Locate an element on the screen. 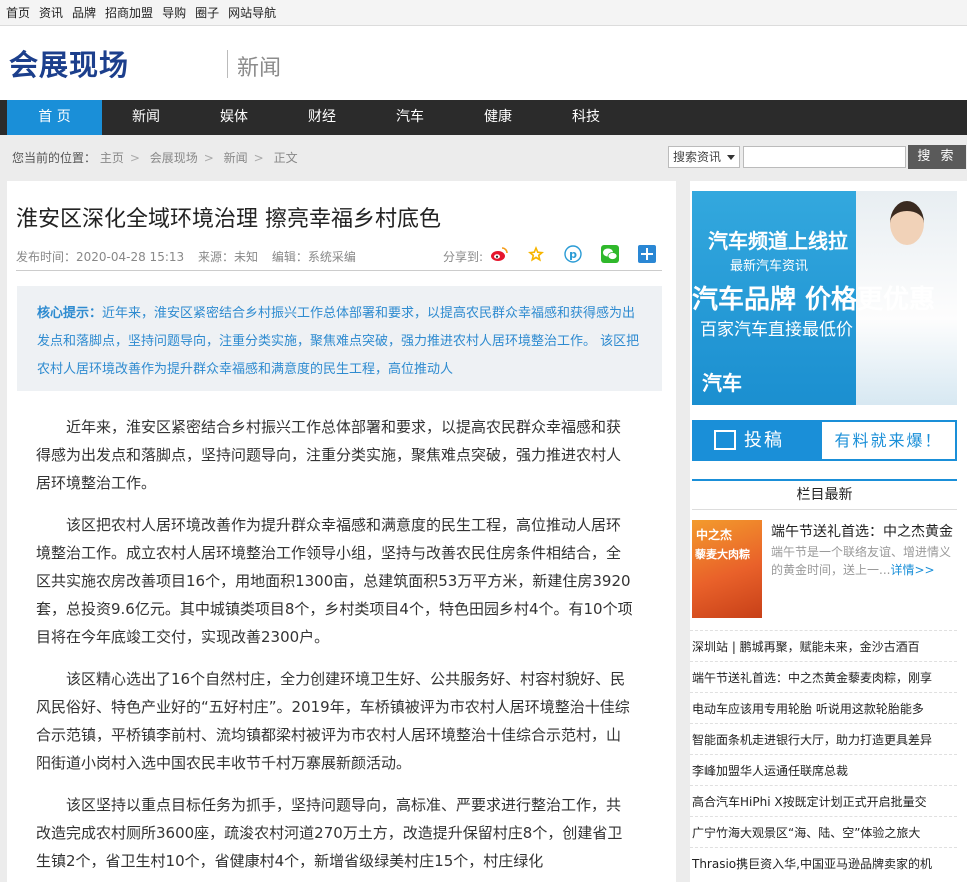  list-item: 高合汽车HiPhi X按既定计划正式开启批量交 is located at coordinates (823, 800).